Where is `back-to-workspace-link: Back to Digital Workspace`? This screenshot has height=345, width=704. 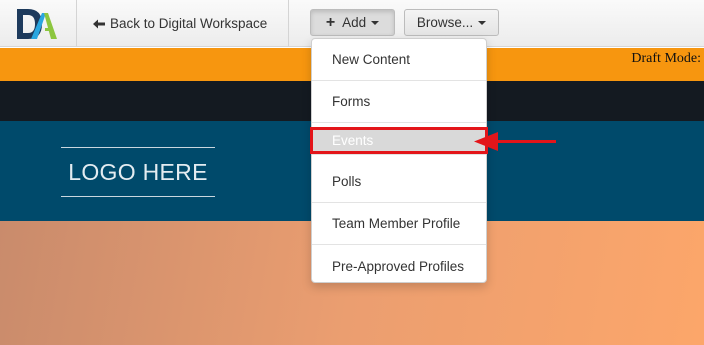
back-to-workspace-link: Back to Digital Workspace is located at coordinates (183, 23).